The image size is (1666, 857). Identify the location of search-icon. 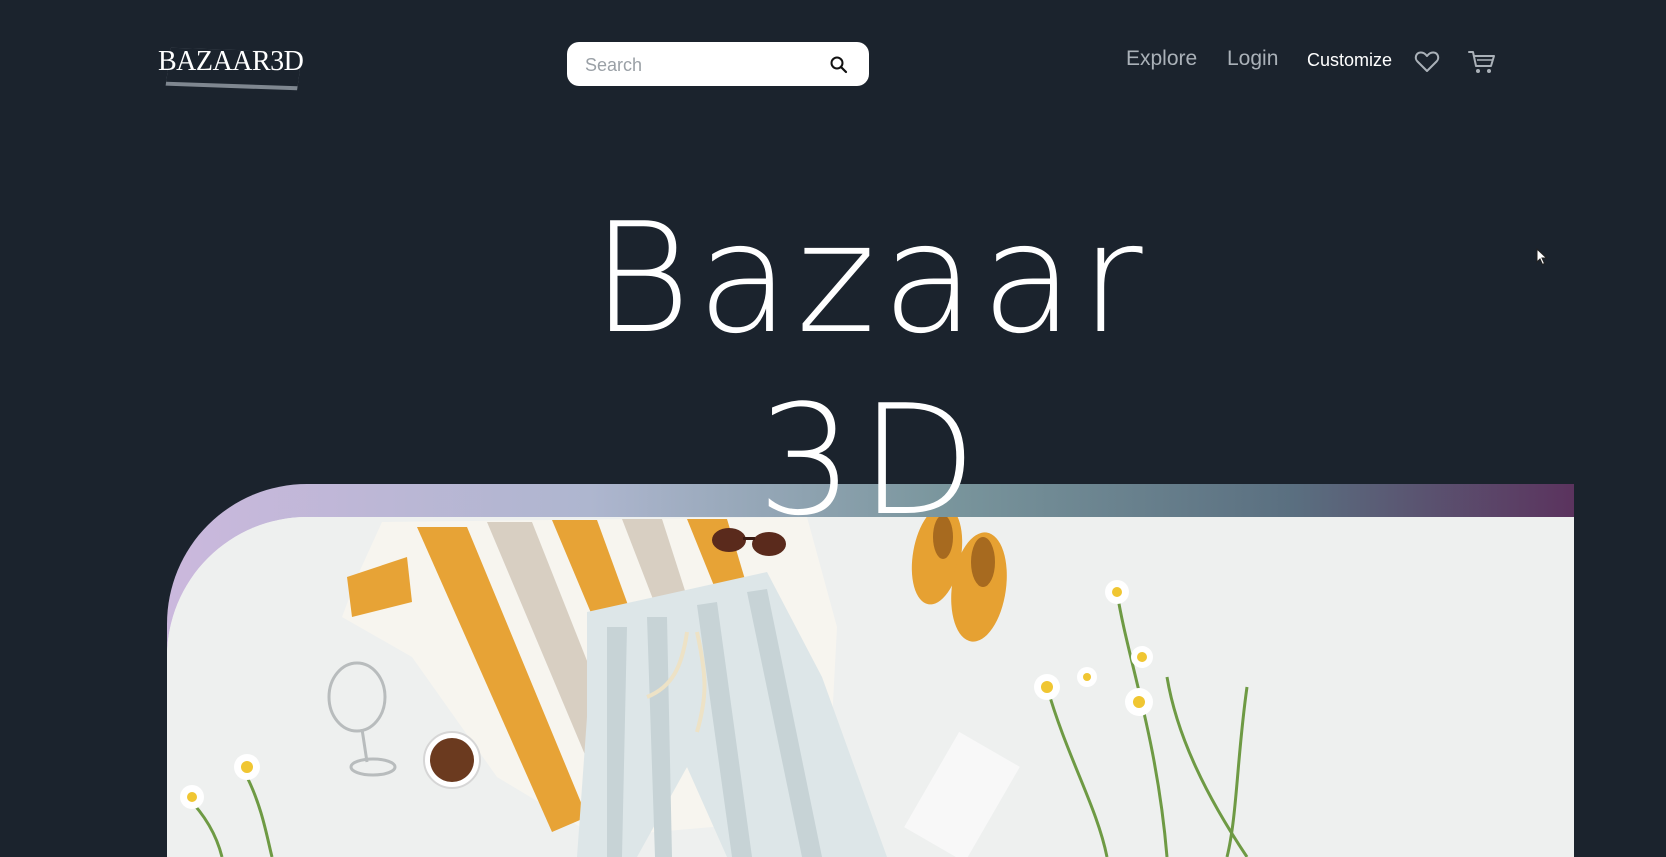
(839, 65).